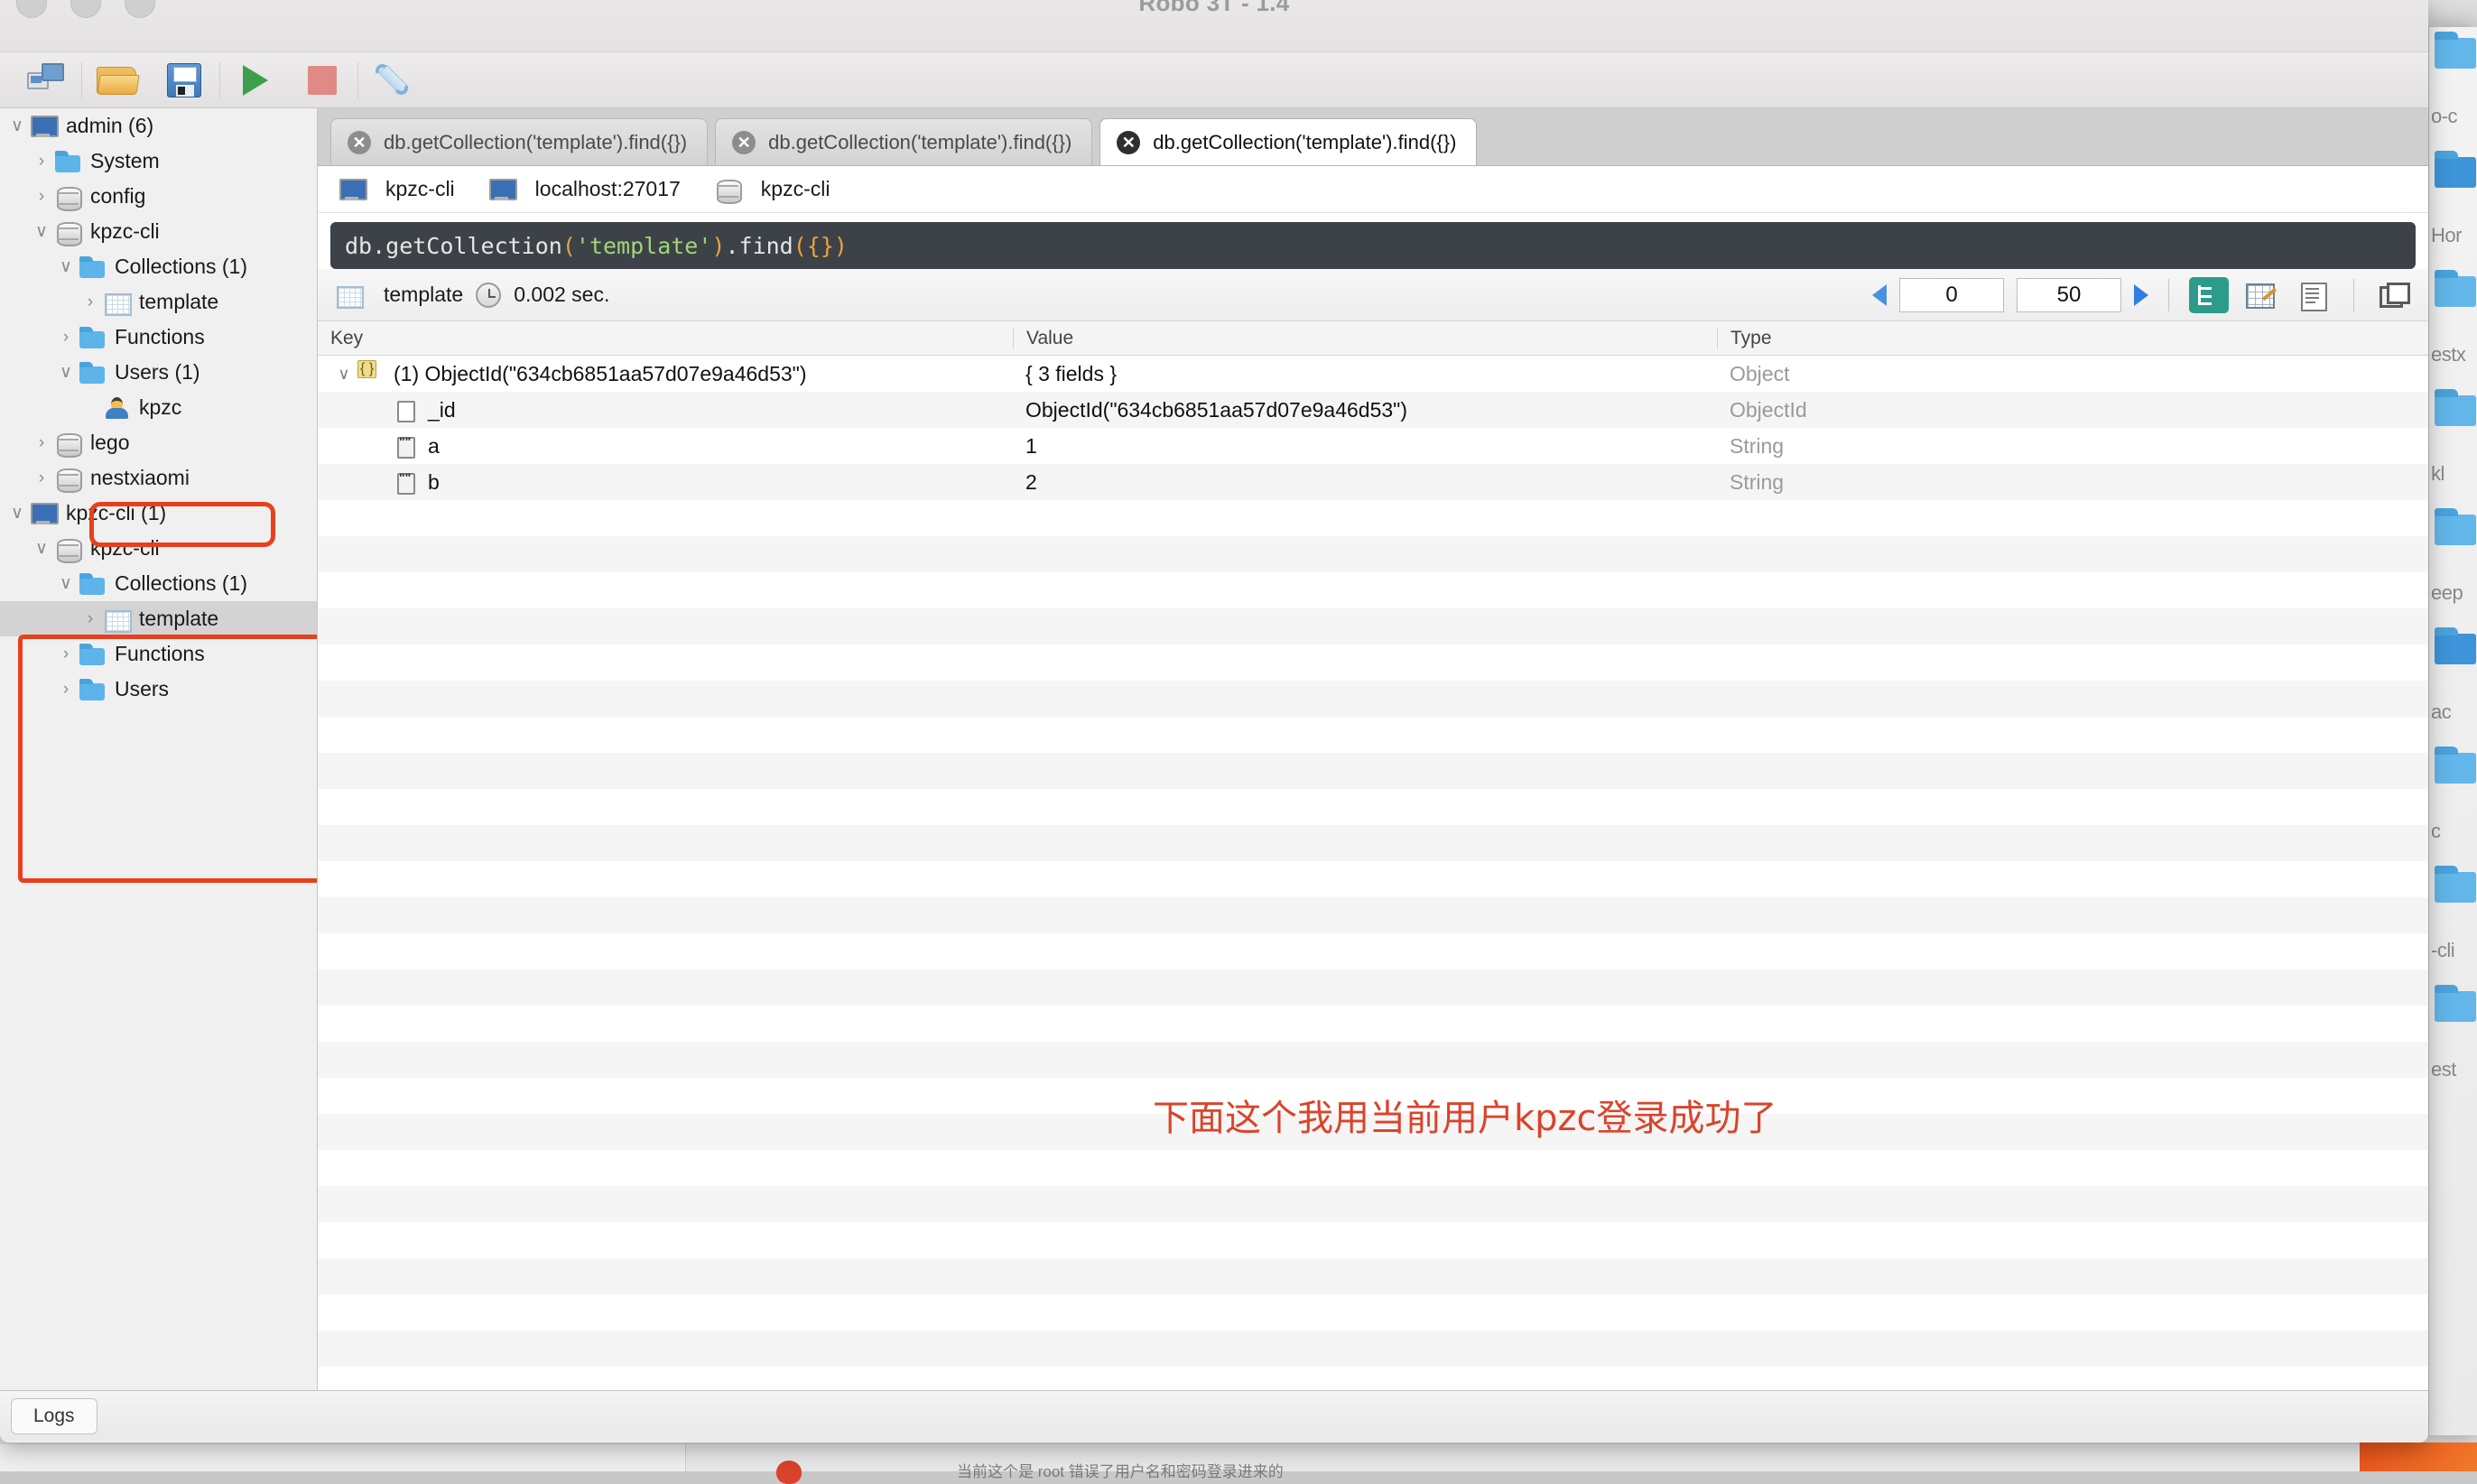  What do you see at coordinates (159, 478) in the screenshot?
I see `tree-node-nestxiaomi: ›nestxiaomi` at bounding box center [159, 478].